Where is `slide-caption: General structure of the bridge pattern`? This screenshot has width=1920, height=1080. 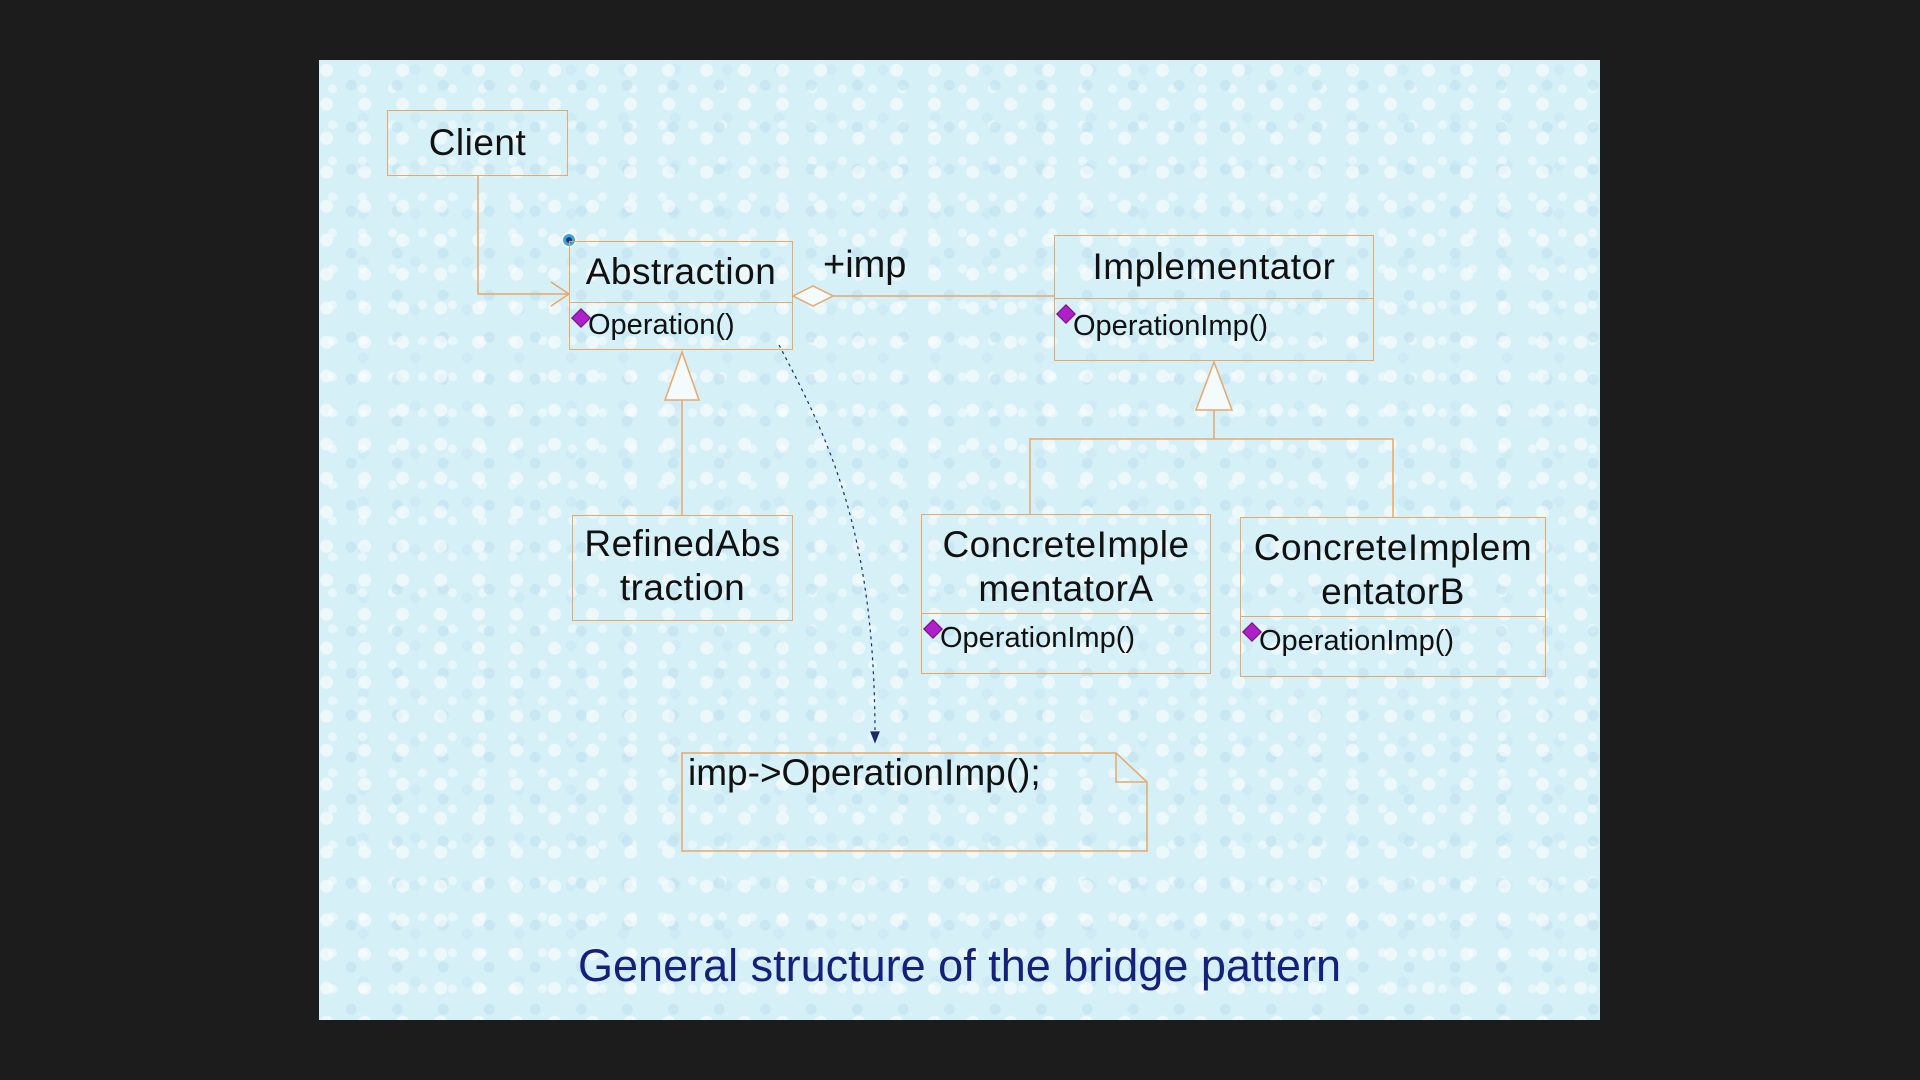 slide-caption: General structure of the bridge pattern is located at coordinates (959, 965).